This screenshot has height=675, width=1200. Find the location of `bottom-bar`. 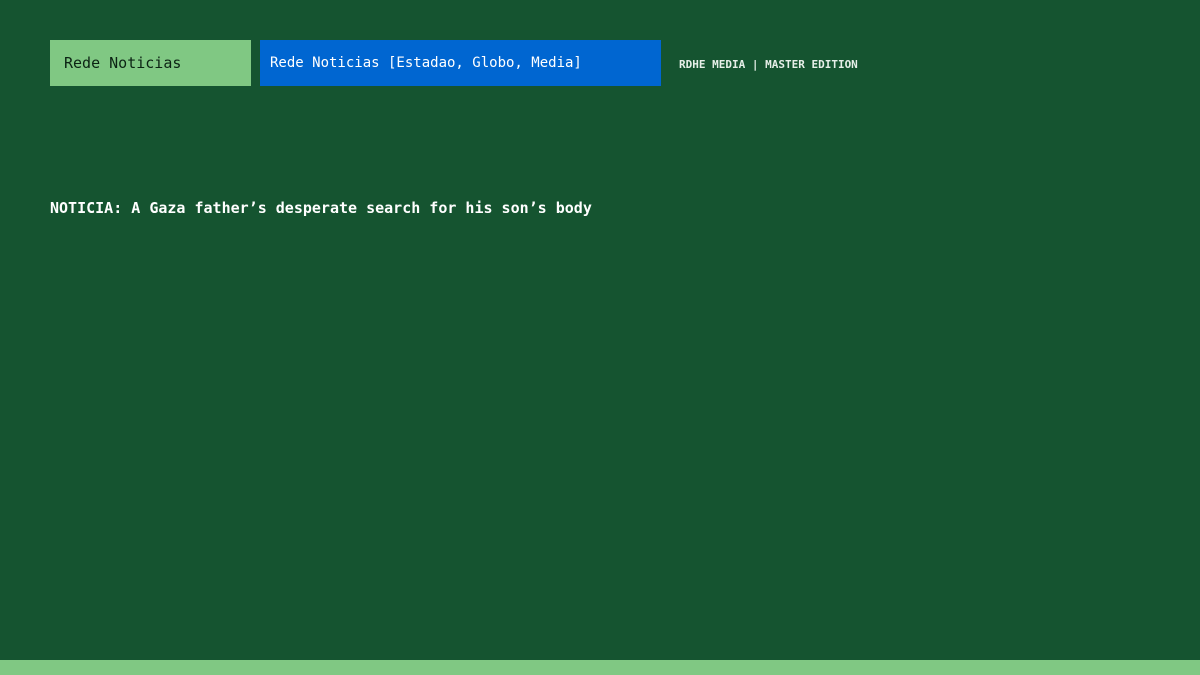

bottom-bar is located at coordinates (600, 667).